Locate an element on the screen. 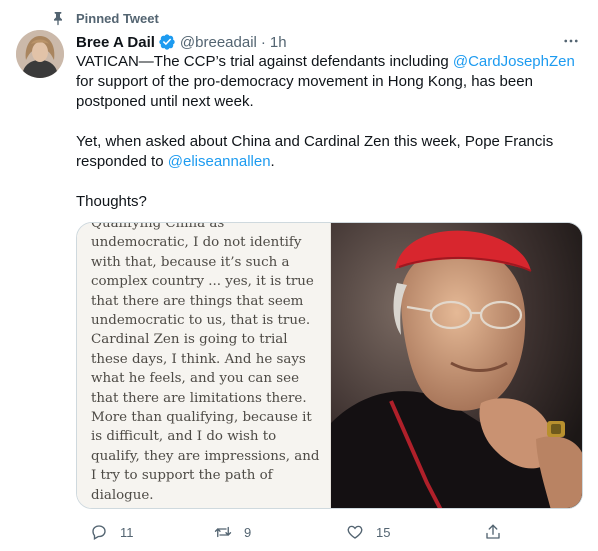 This screenshot has width=598, height=551. tweet-header: Bree A Dail @breeadail · 1h is located at coordinates (329, 42).